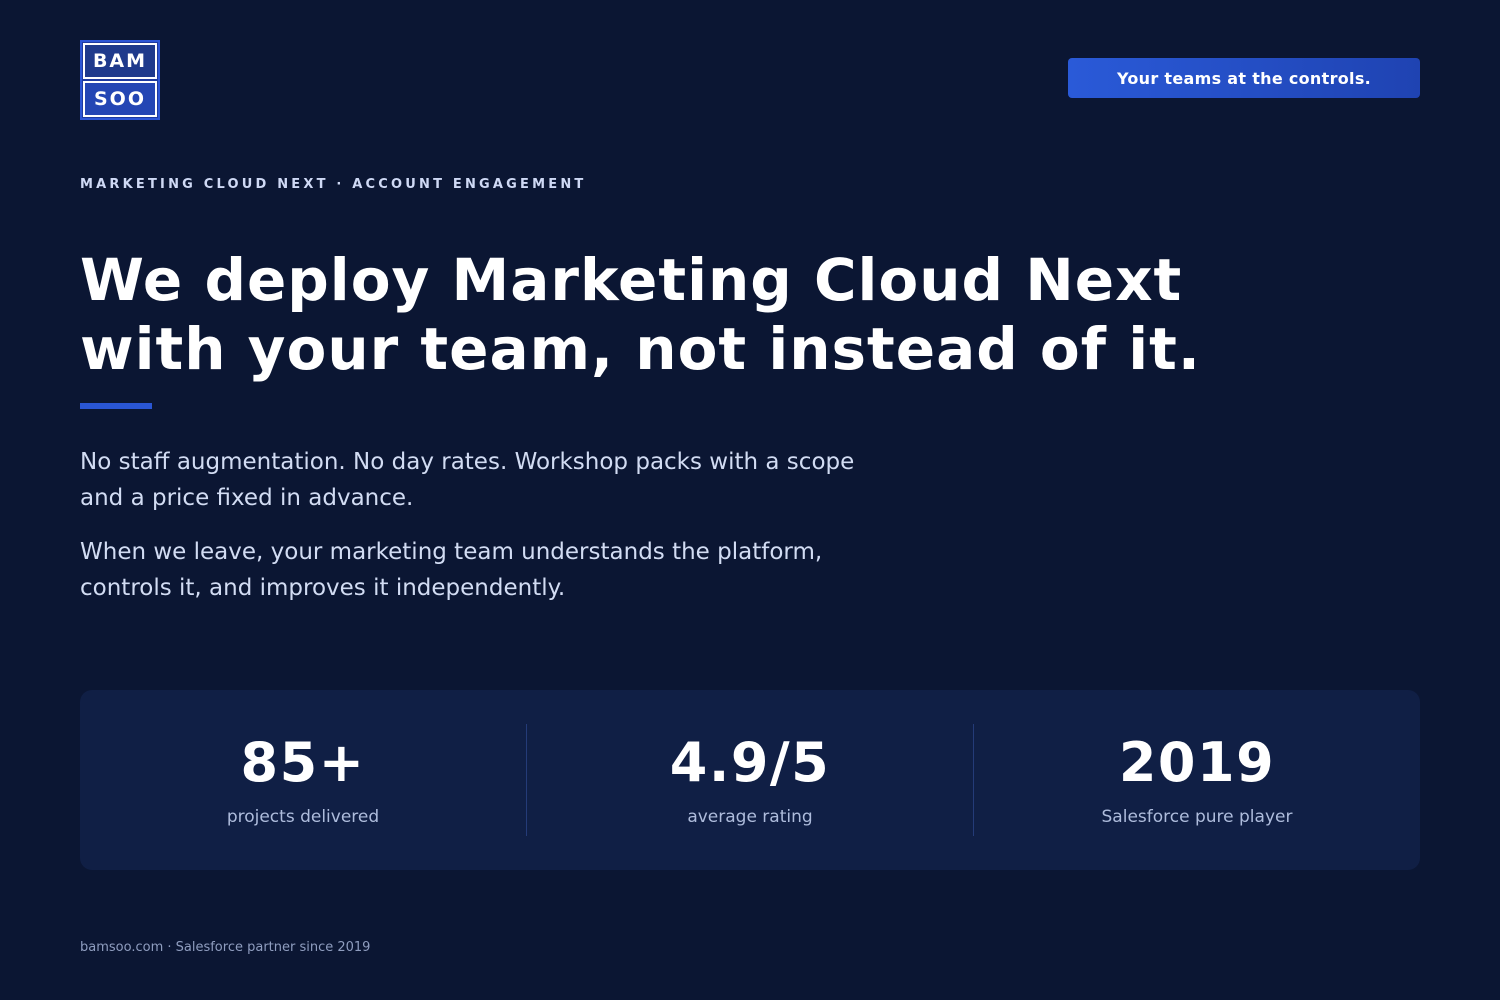 Image resolution: width=1500 pixels, height=1000 pixels. What do you see at coordinates (120, 99) in the screenshot?
I see `logo-text-bottom: SOO` at bounding box center [120, 99].